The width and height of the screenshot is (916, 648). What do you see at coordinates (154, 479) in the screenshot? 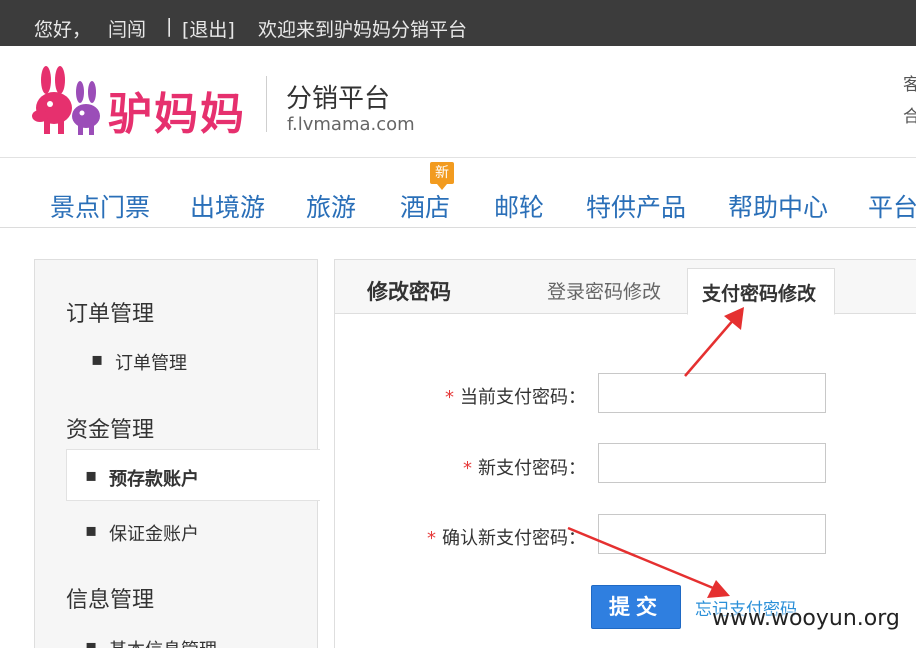
I see `sidebar-item-label: 预存款账户` at bounding box center [154, 479].